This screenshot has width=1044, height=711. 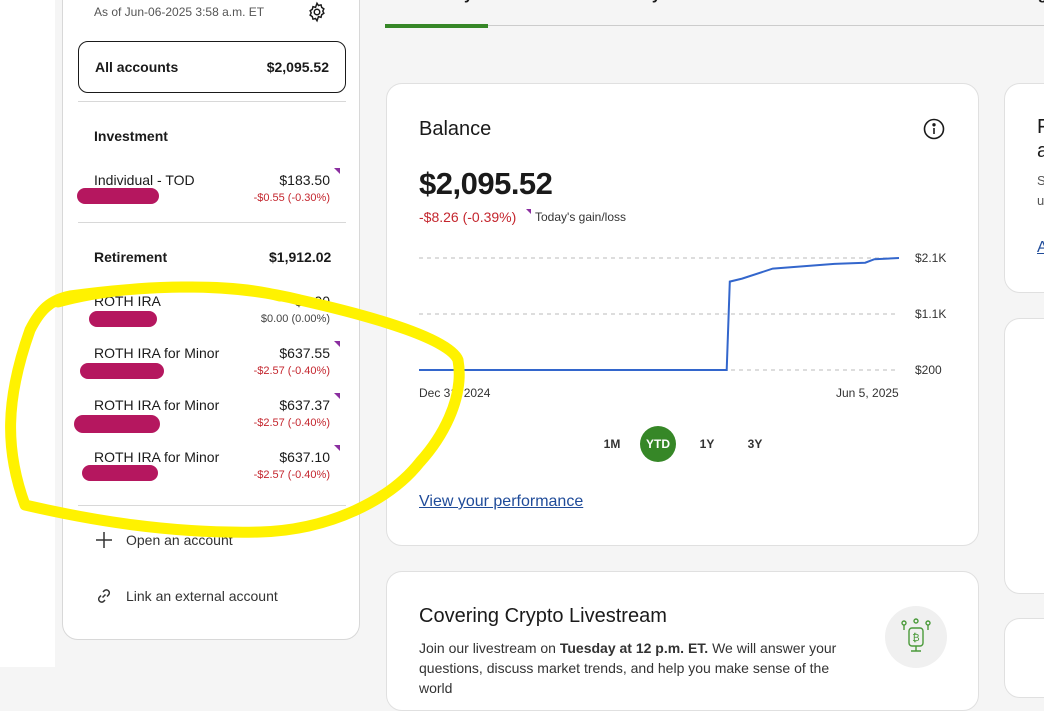 I want to click on range-1y-button: 1Y, so click(x=707, y=444).